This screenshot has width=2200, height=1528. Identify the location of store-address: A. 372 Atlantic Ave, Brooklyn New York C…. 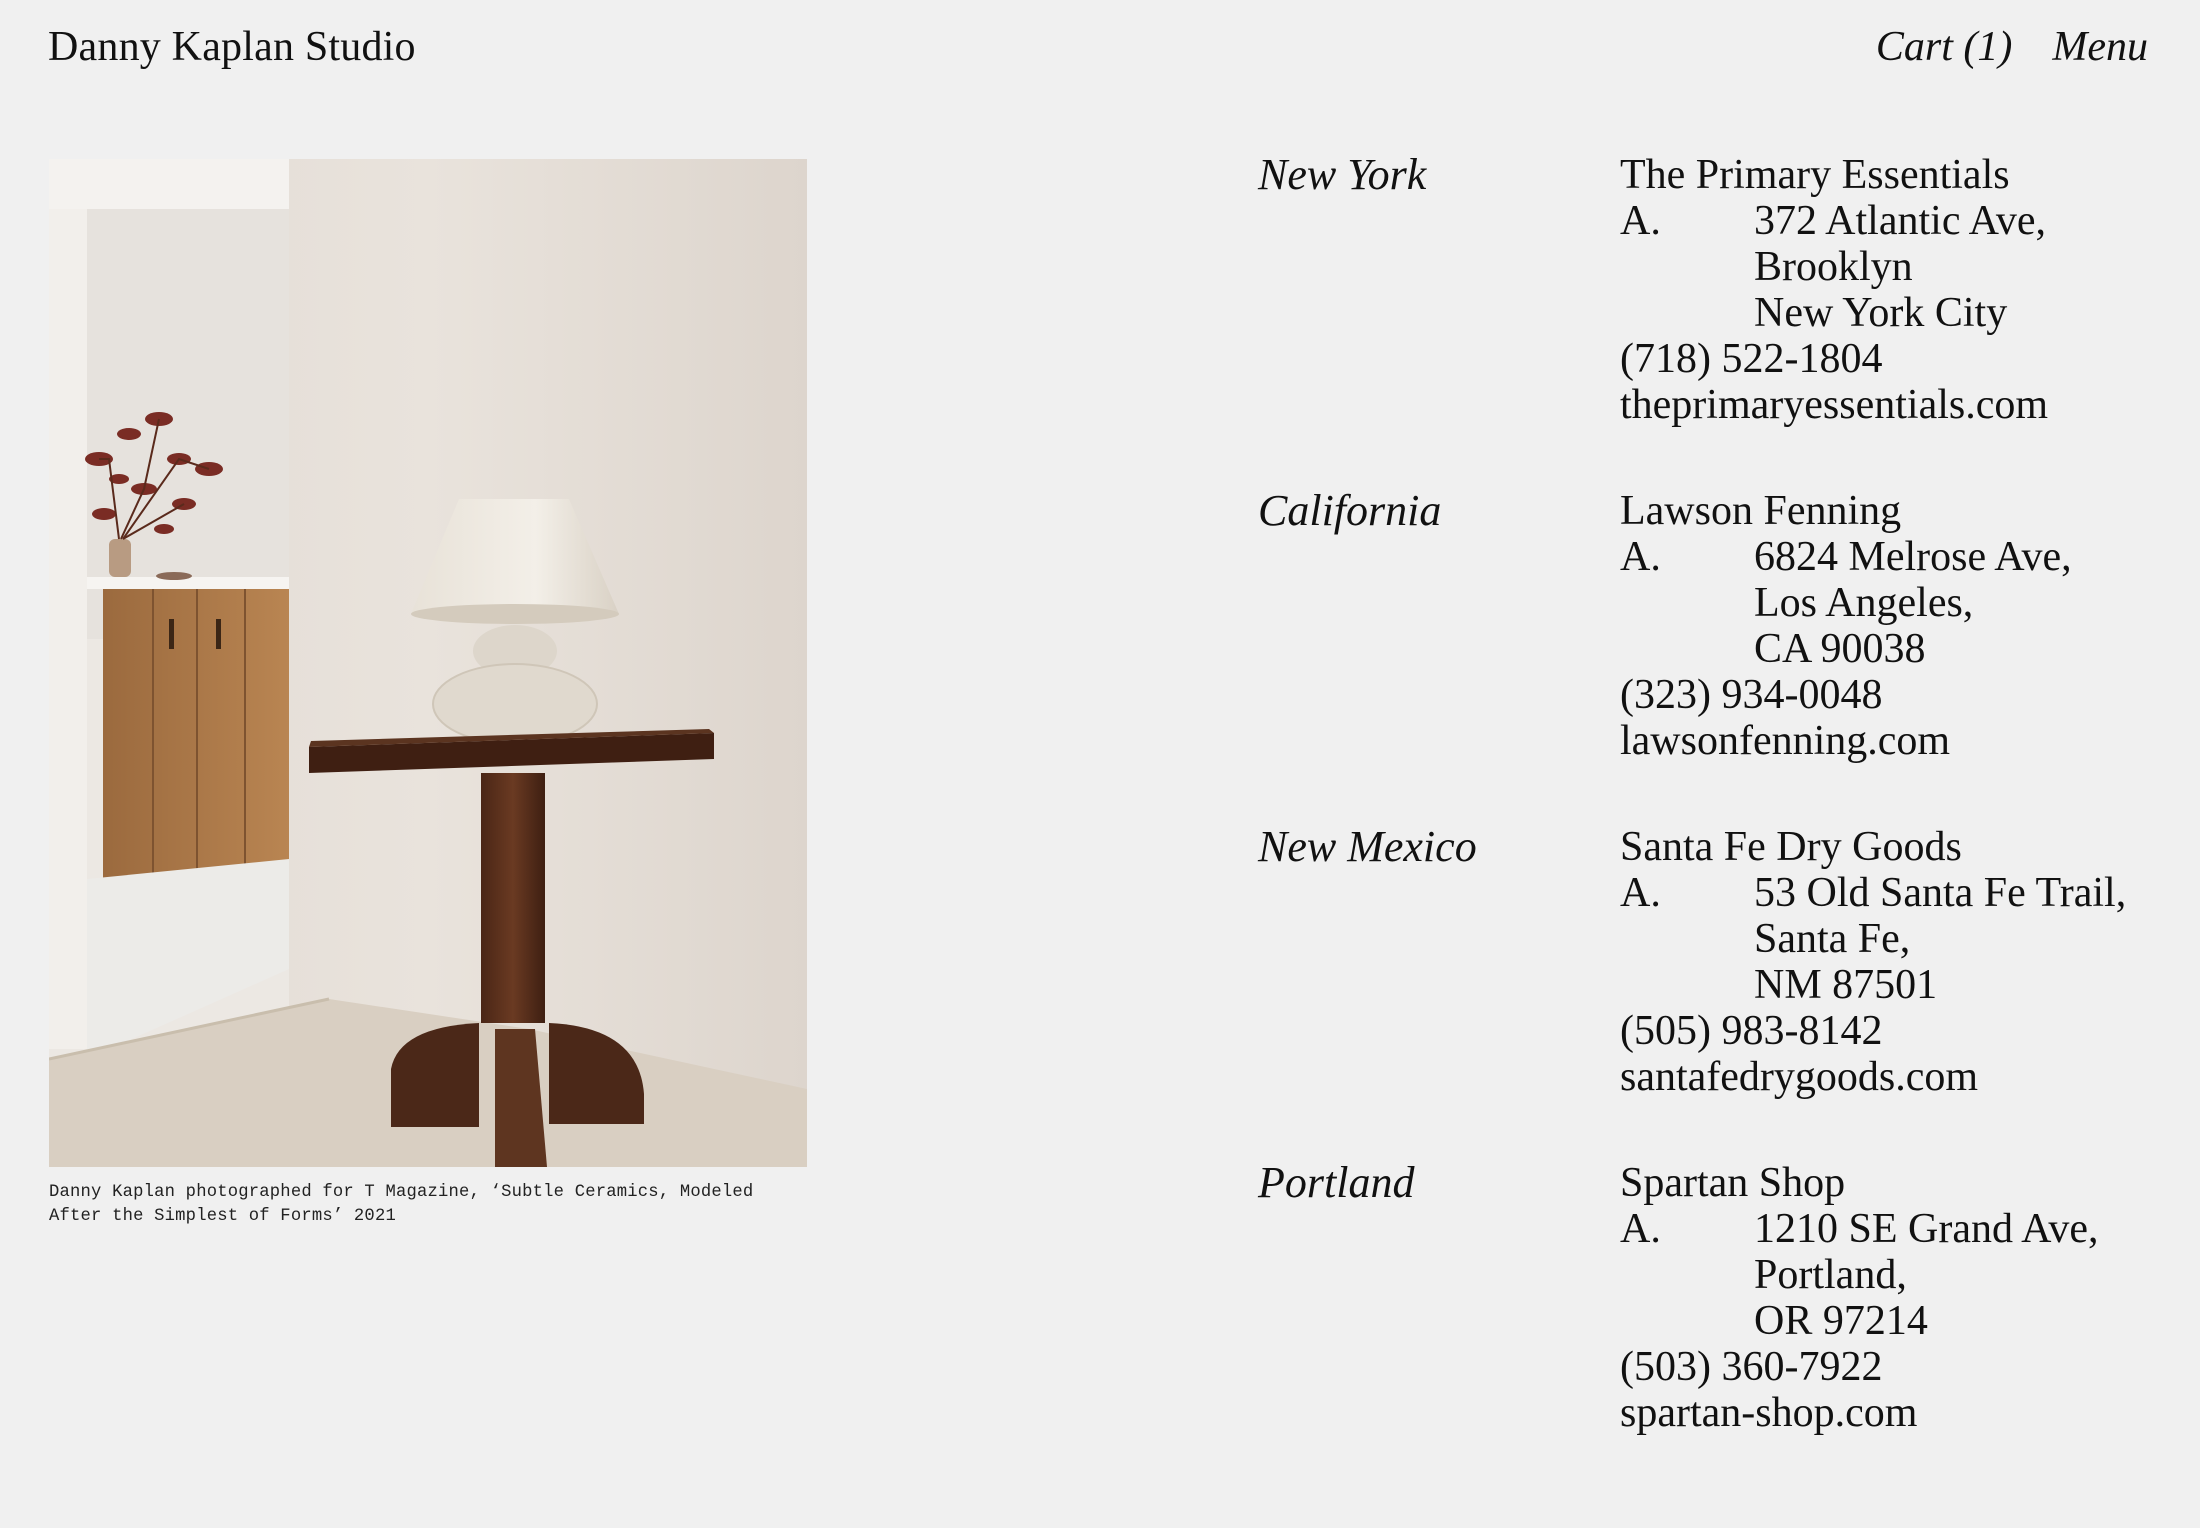
(1834, 267).